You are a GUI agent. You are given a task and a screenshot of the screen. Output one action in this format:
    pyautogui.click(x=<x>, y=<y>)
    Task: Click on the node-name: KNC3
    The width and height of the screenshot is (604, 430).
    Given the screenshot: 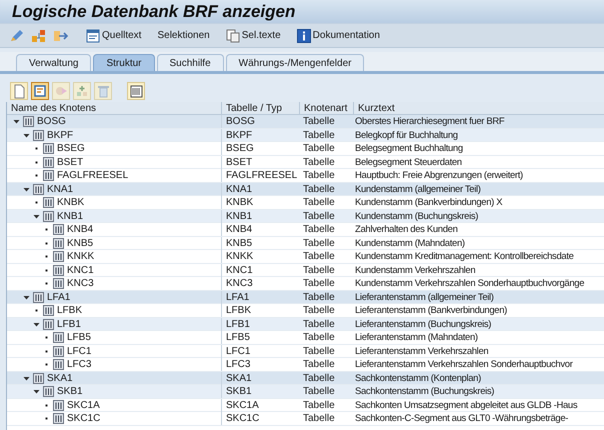 What is the action you would take?
    pyautogui.click(x=80, y=283)
    